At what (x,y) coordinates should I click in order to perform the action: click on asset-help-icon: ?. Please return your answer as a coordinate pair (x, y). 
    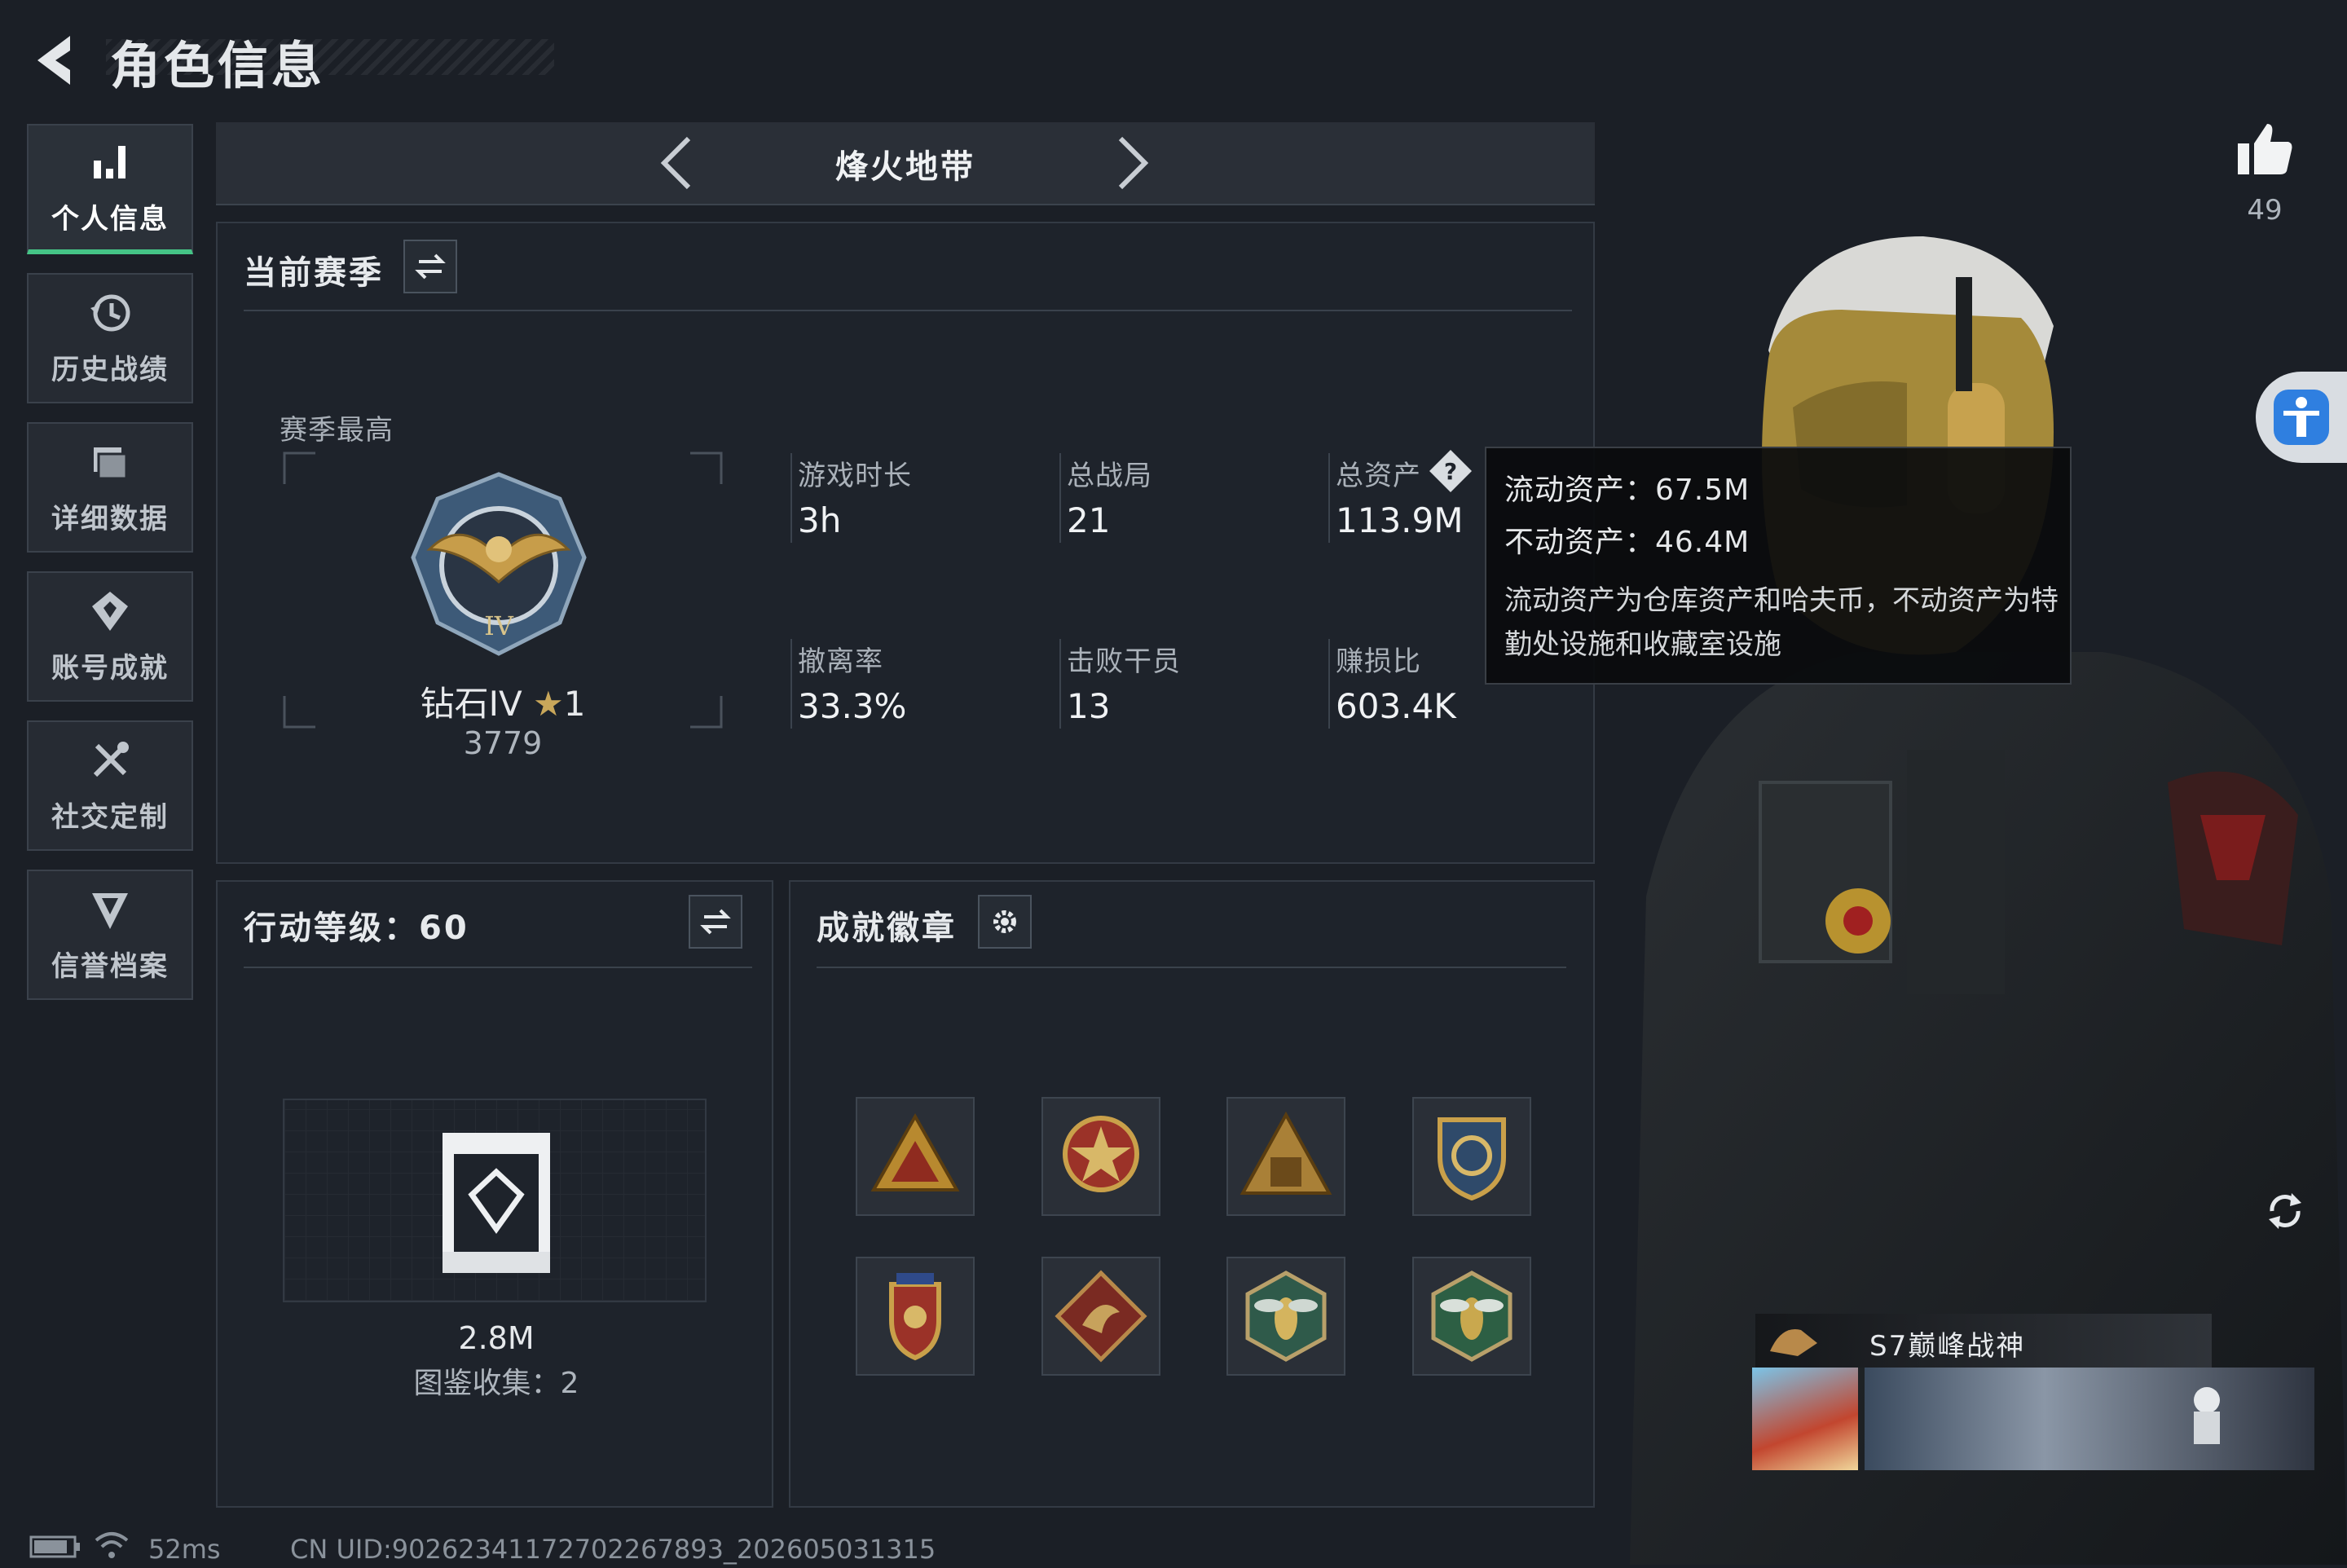
    Looking at the image, I should click on (1451, 471).